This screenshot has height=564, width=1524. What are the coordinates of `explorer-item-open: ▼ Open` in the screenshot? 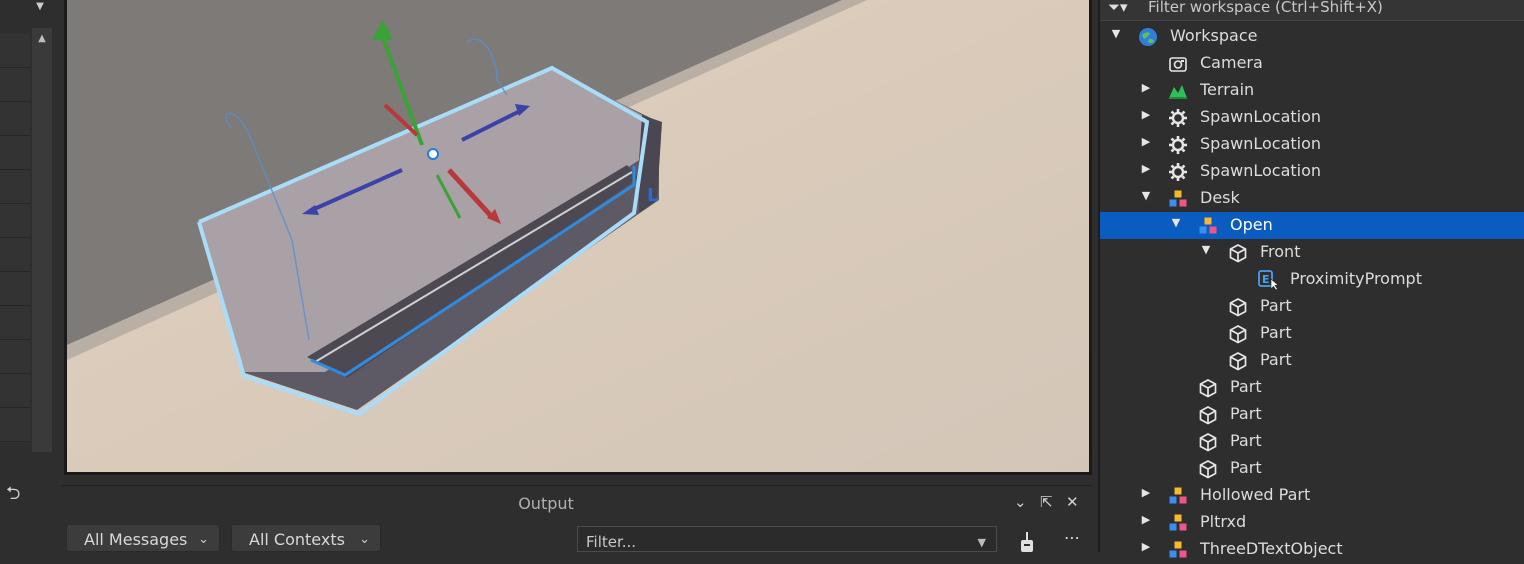 It's located at (1312, 225).